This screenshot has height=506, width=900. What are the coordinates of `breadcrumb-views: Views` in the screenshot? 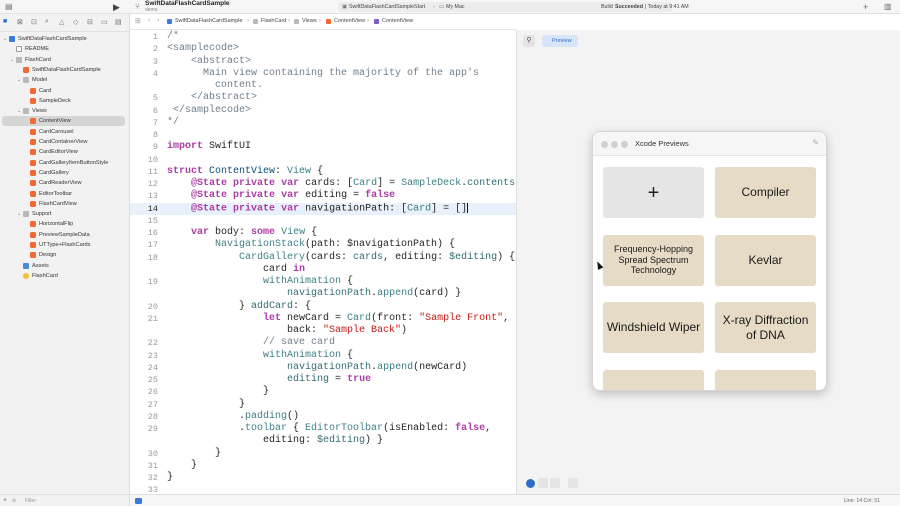 It's located at (309, 21).